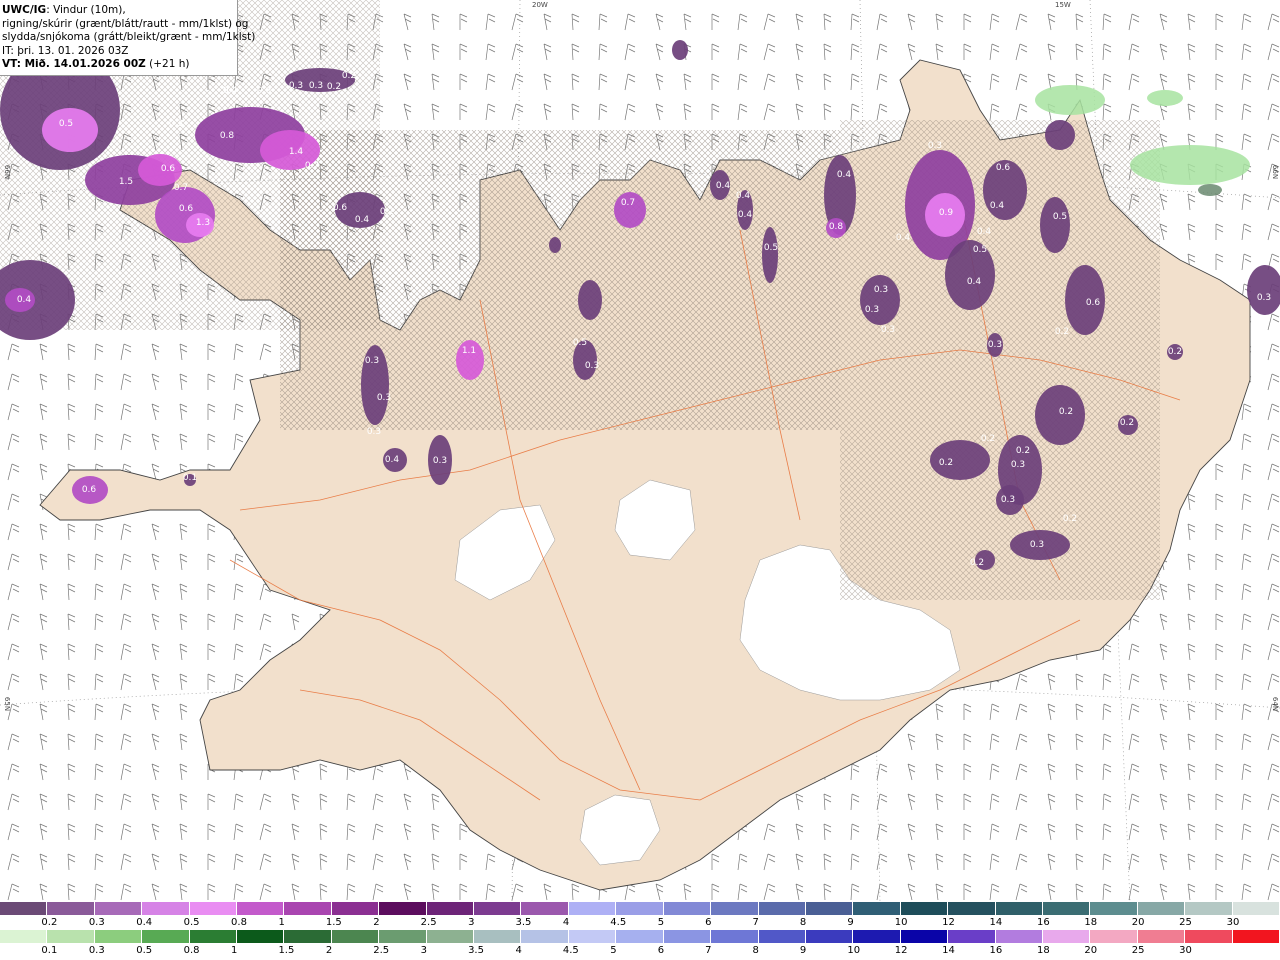 The image size is (1280, 960). Describe the element at coordinates (836, 227) in the screenshot. I see `precip-value-label: 0.8` at that location.